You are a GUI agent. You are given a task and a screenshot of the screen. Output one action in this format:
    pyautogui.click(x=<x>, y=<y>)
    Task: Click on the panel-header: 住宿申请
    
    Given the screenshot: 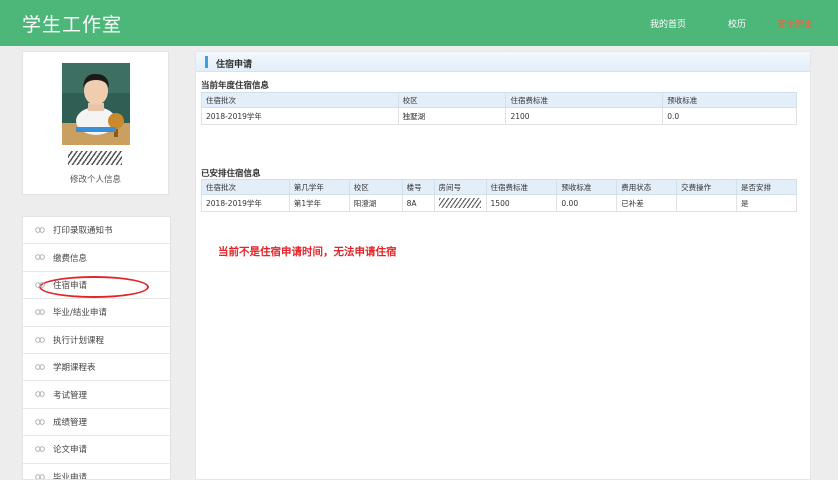 What is the action you would take?
    pyautogui.click(x=503, y=62)
    